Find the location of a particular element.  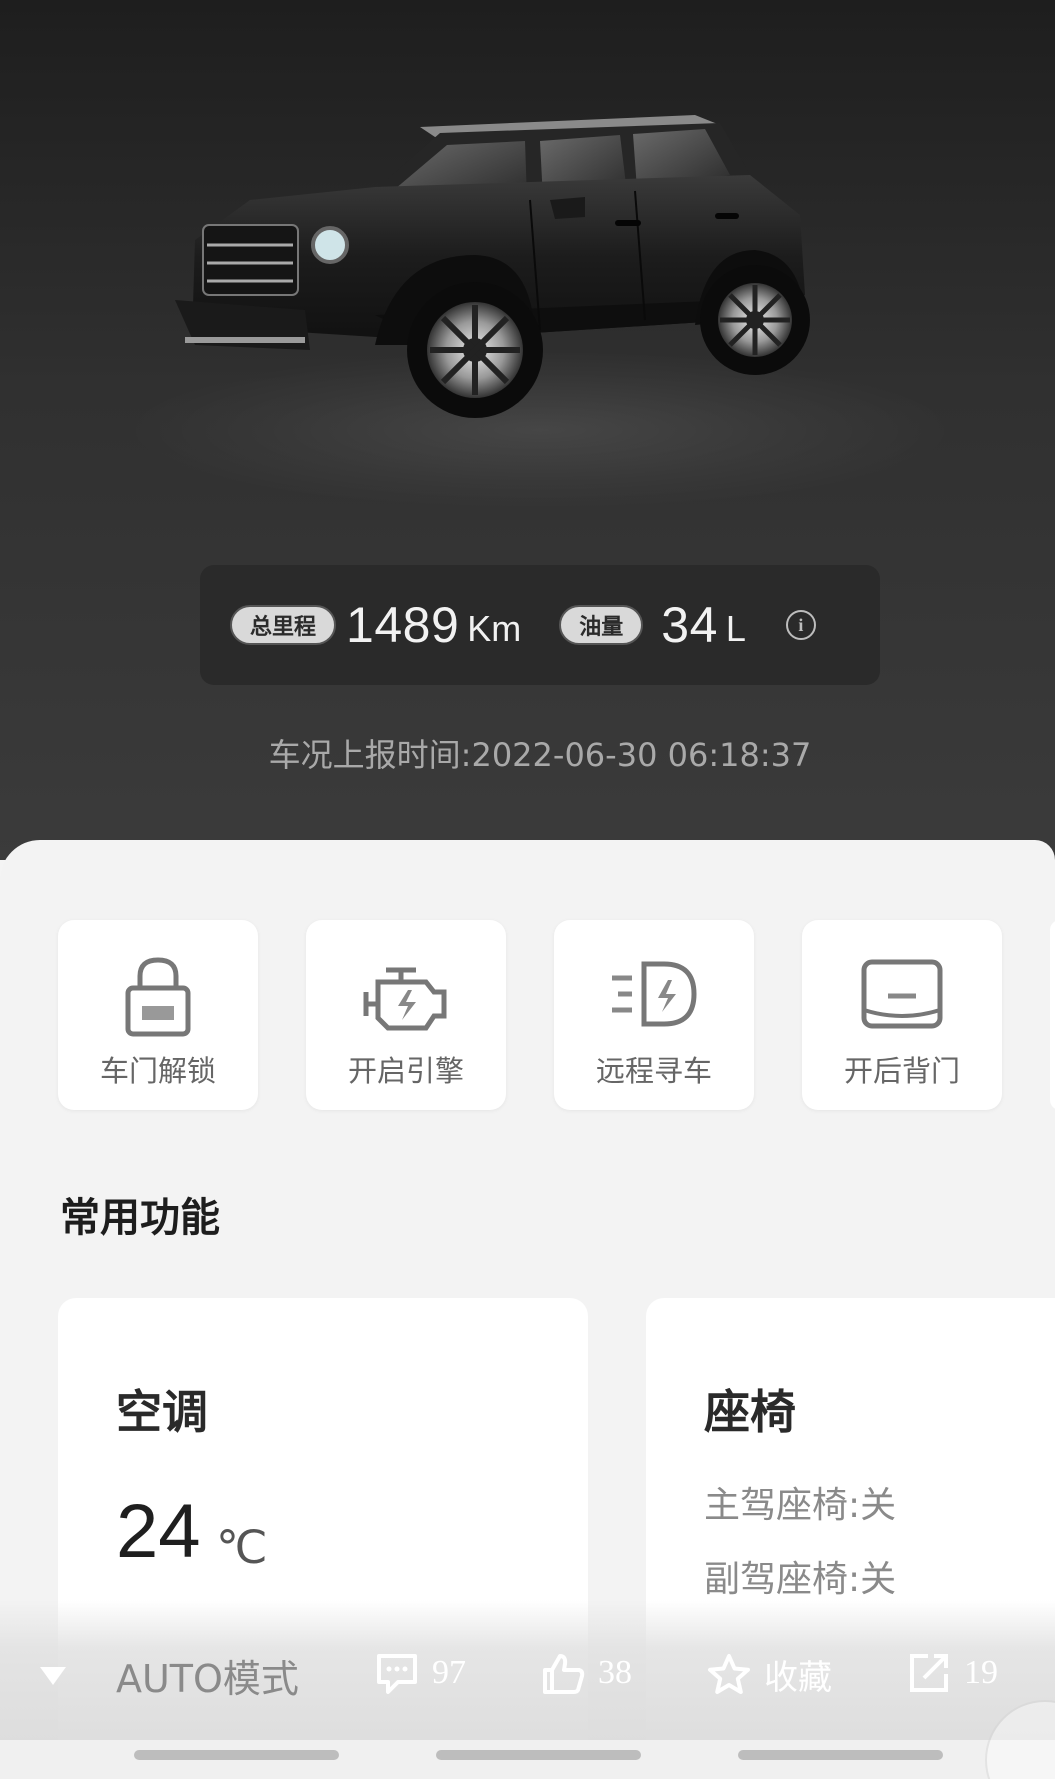

seat-title: 座椅 is located at coordinates (750, 1412).